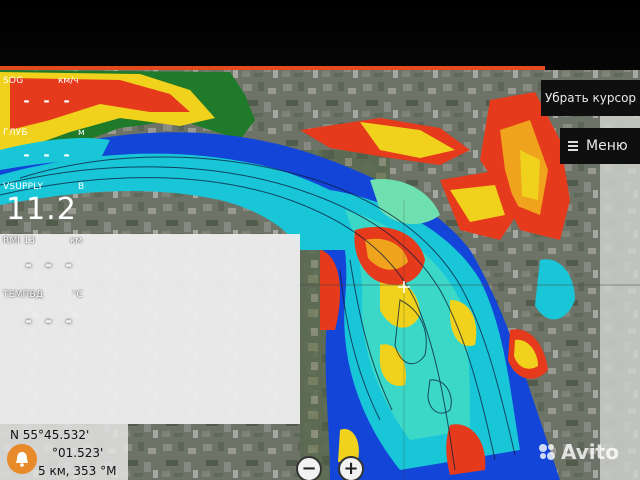 Image resolution: width=640 pixels, height=480 pixels. I want to click on data-box-depth: ГЛУБ м - - -, so click(50, 148).